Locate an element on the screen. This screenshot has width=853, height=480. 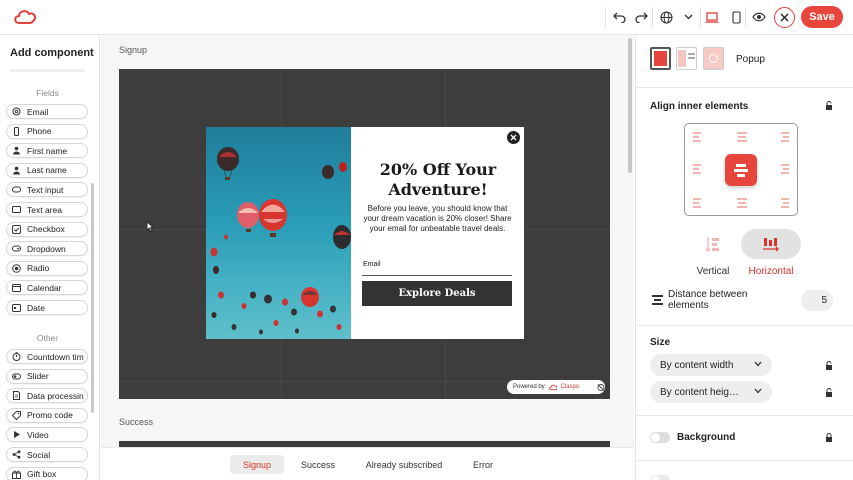
layout-thumbnail-background is located at coordinates (713, 58).